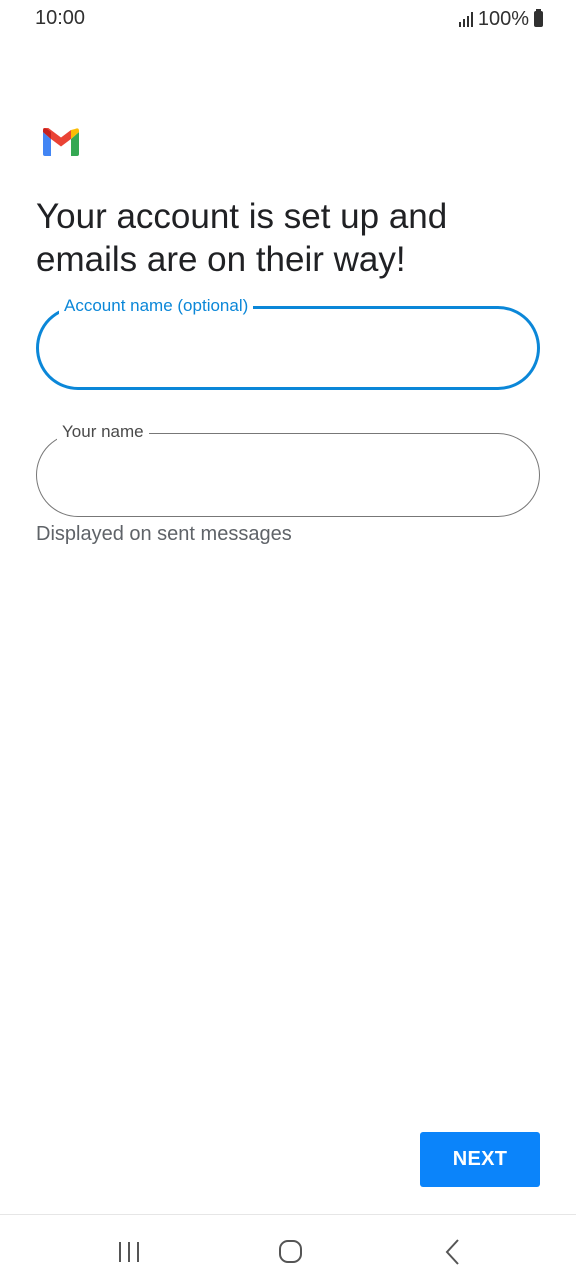 Image resolution: width=576 pixels, height=1286 pixels. What do you see at coordinates (61, 142) in the screenshot?
I see `gmail-logo-icon` at bounding box center [61, 142].